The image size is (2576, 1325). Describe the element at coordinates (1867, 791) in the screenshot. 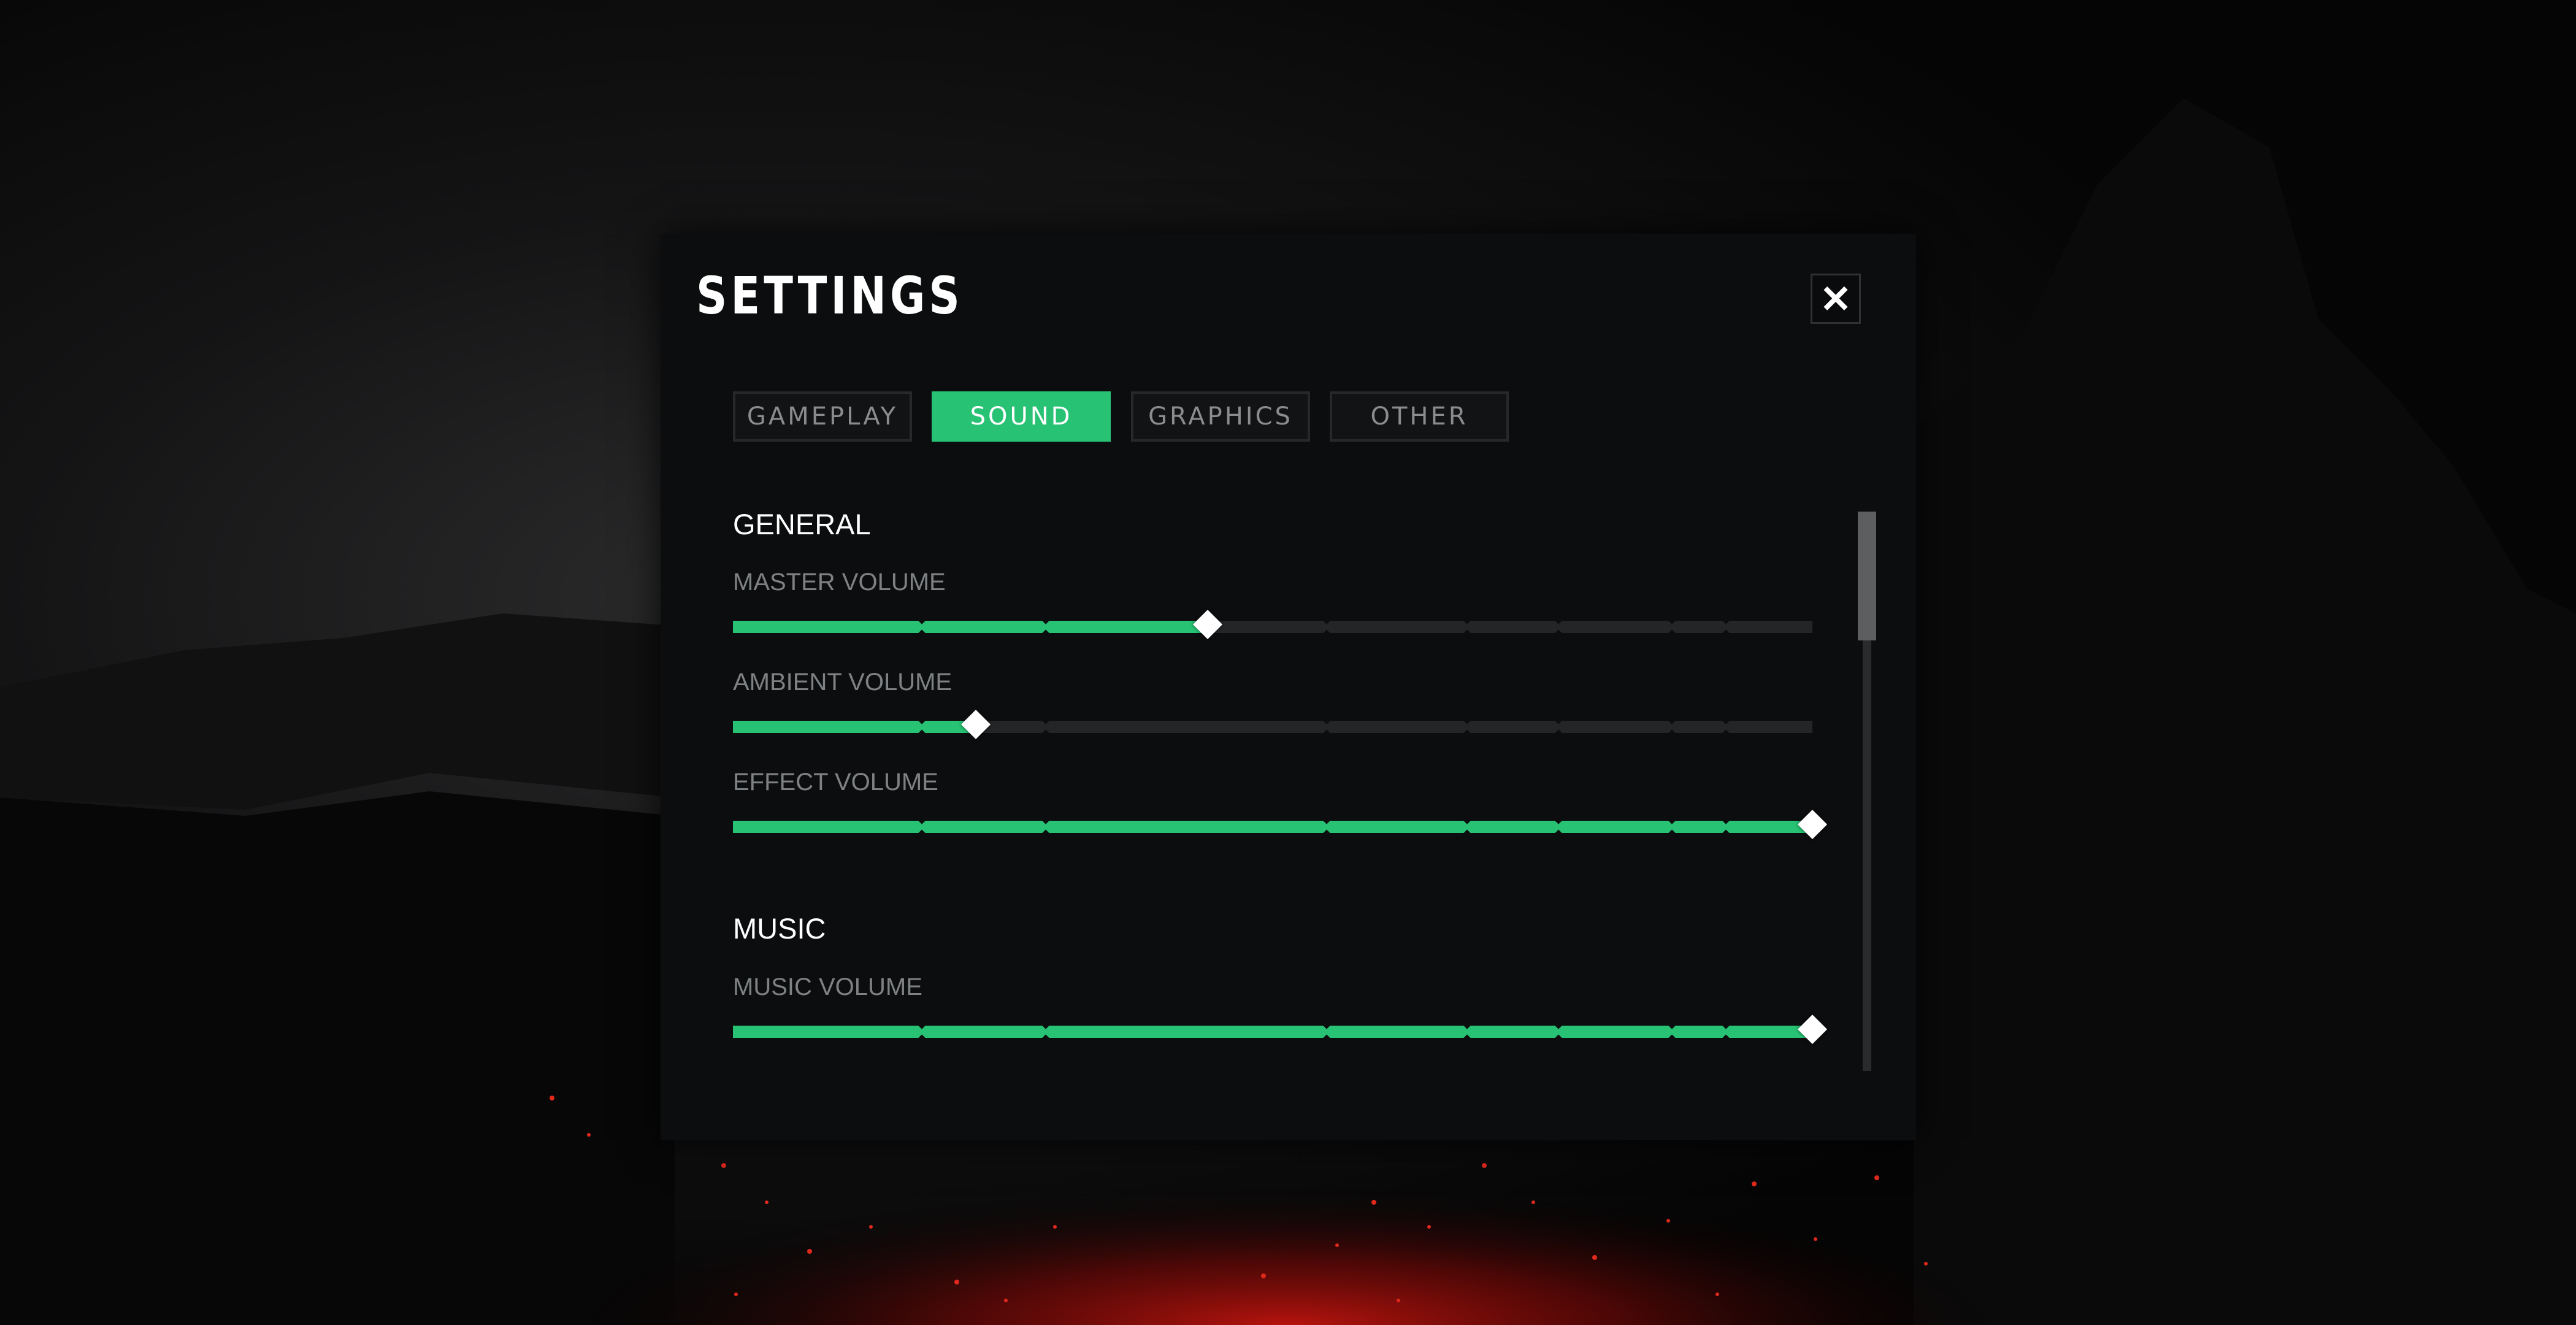

I see `scrollbar` at that location.